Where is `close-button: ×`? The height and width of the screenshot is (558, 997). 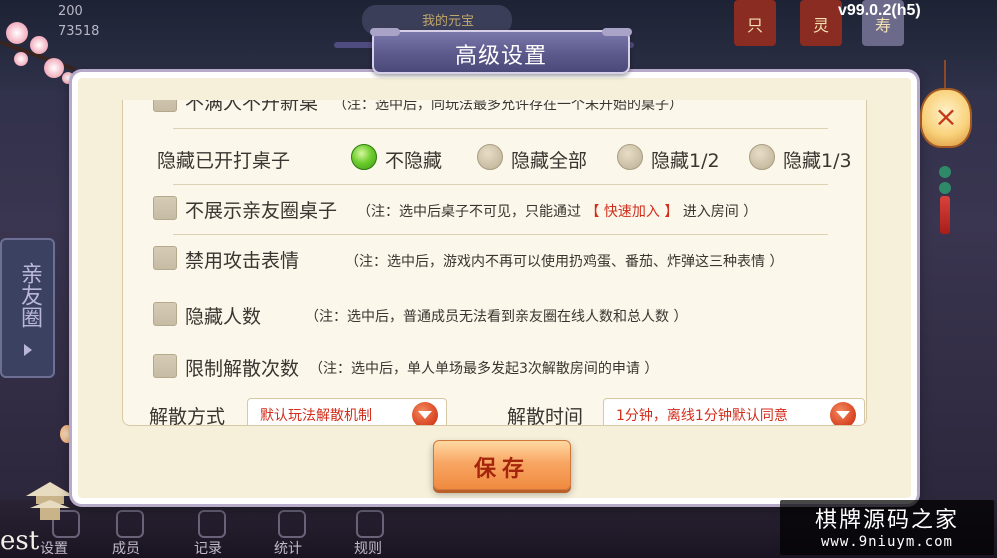
close-button: × is located at coordinates (946, 118).